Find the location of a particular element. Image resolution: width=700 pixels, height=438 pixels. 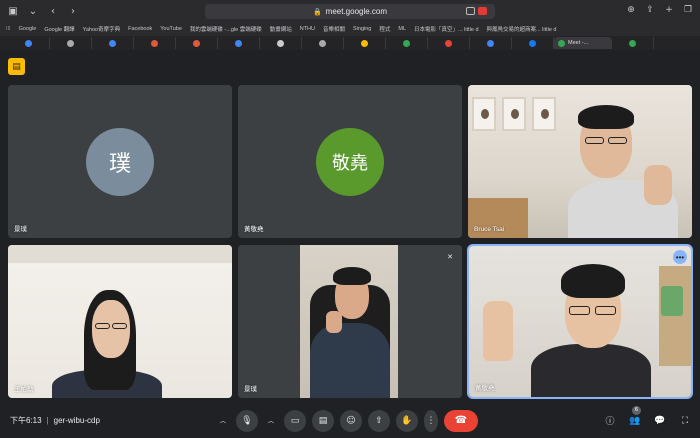

bookmark-item: Google is located at coordinates (28, 29).